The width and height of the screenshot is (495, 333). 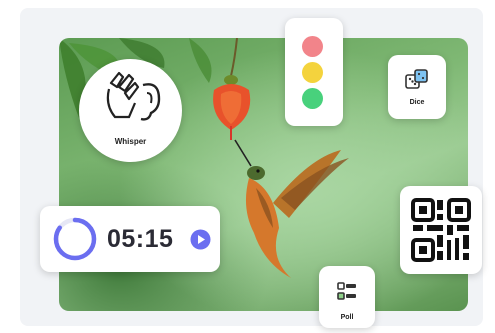 I want to click on dice-widget: Dice, so click(x=417, y=87).